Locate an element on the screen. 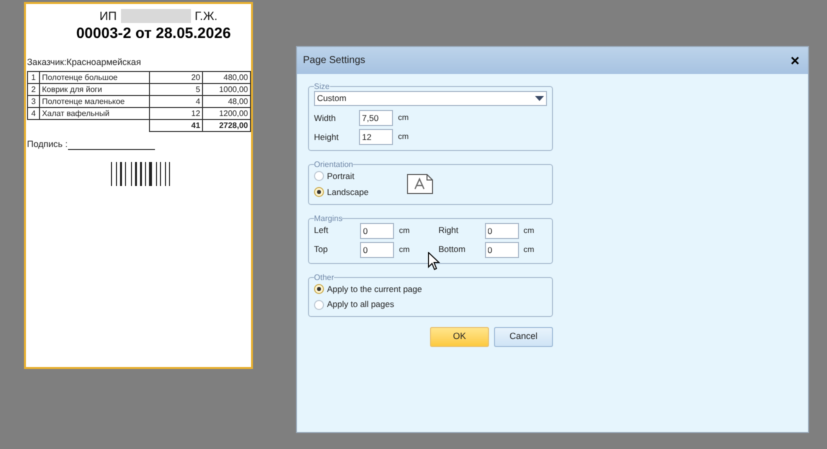 This screenshot has height=449, width=827. header-text: ИП is located at coordinates (108, 16).